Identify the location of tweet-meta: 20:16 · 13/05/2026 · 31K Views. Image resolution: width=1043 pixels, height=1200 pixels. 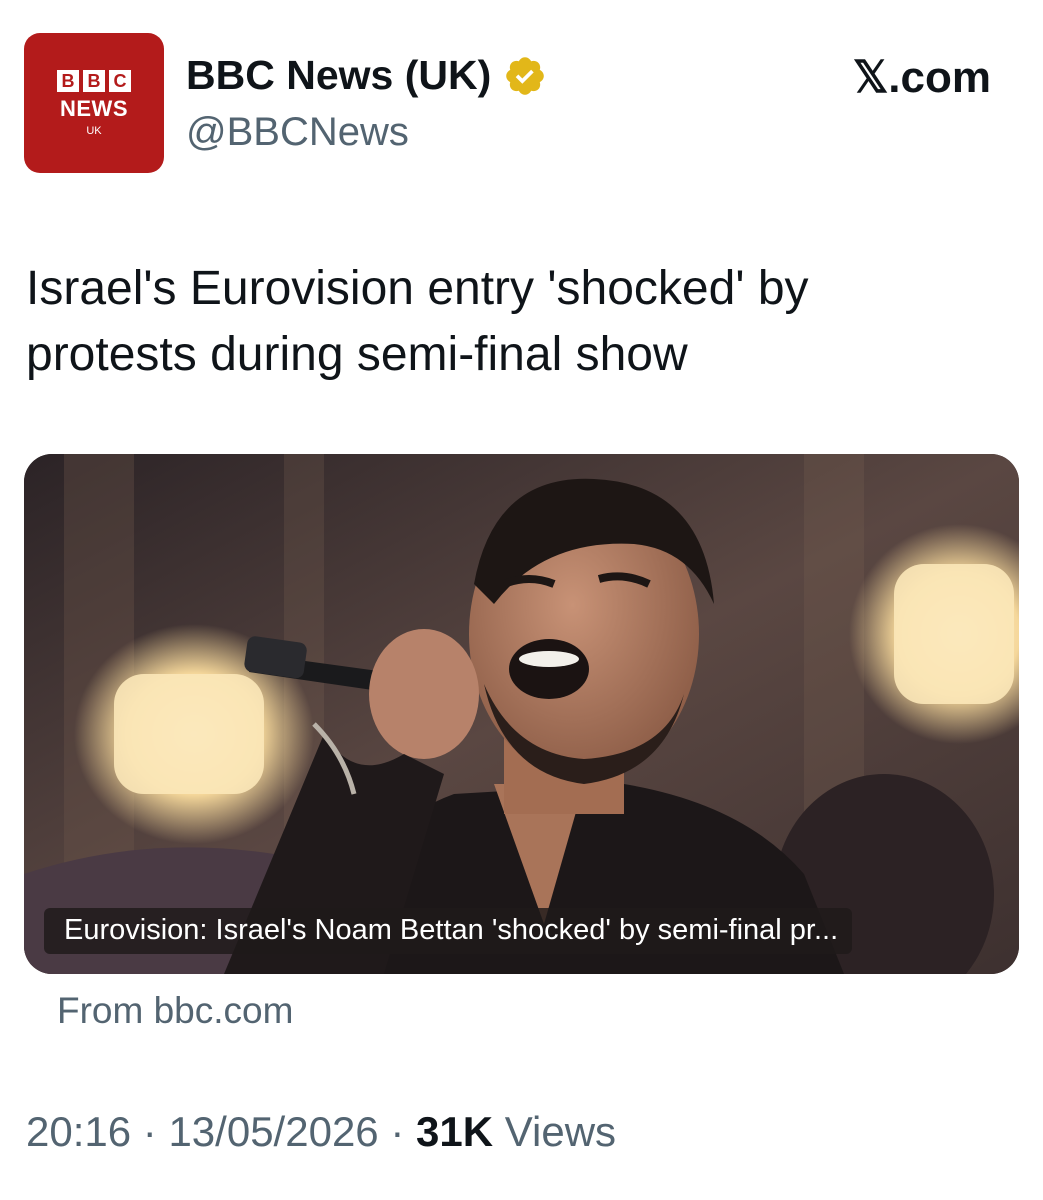
(321, 1132).